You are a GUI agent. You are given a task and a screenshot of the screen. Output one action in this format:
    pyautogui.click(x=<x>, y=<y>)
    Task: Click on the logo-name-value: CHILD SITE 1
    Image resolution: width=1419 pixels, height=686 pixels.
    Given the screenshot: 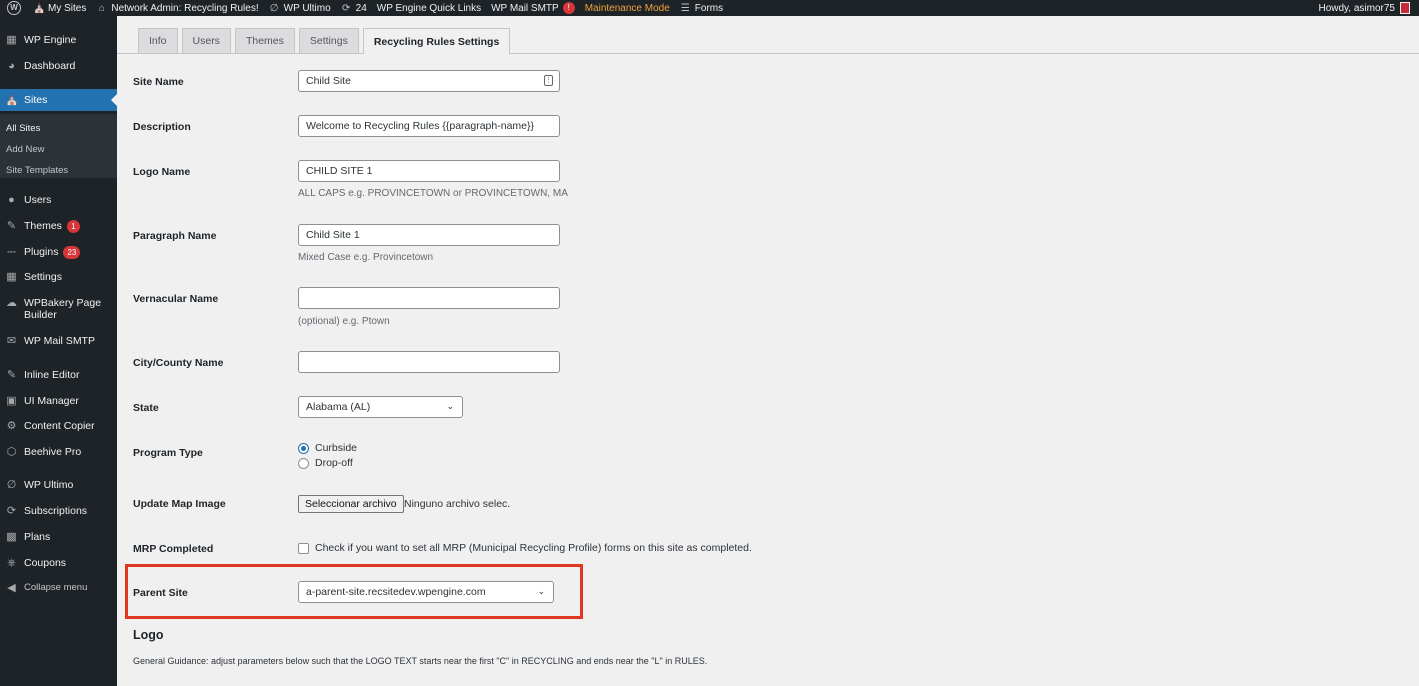 What is the action you would take?
    pyautogui.click(x=339, y=171)
    